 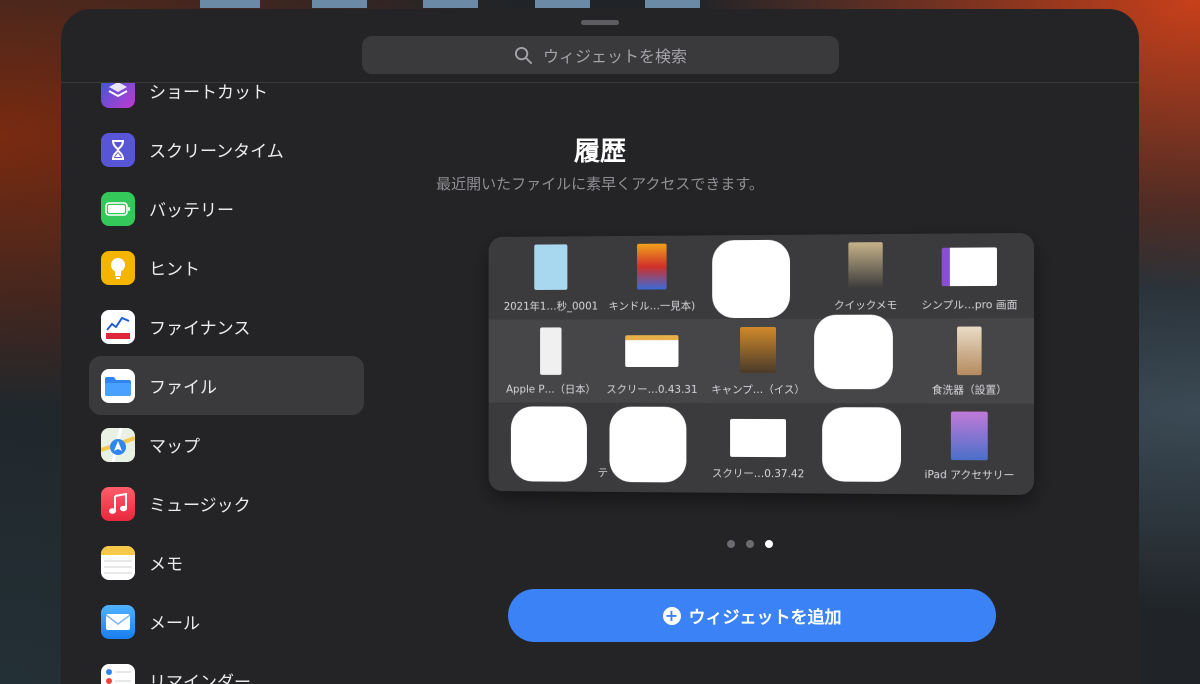 What do you see at coordinates (200, 678) in the screenshot?
I see `sidebar-item-label: リマインダー` at bounding box center [200, 678].